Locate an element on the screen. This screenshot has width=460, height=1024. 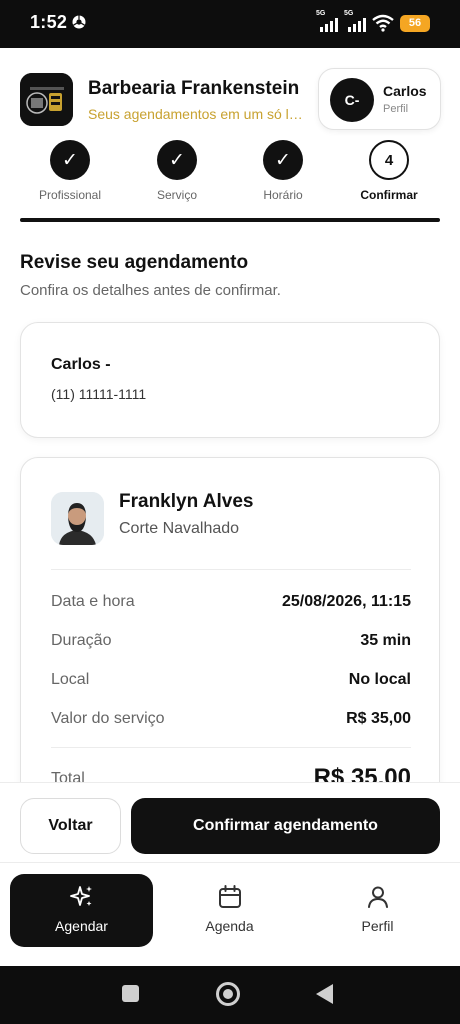
detail-row-duration: Duração 35 min is located at coordinates (231, 640).